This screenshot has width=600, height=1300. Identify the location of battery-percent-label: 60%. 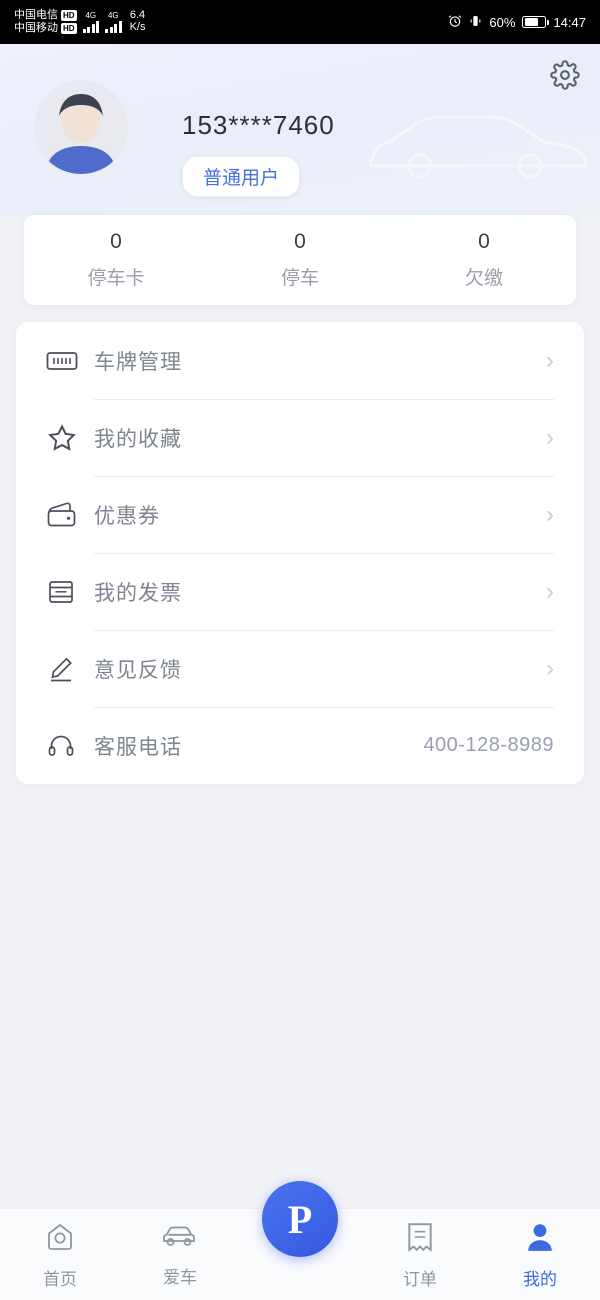
(502, 22).